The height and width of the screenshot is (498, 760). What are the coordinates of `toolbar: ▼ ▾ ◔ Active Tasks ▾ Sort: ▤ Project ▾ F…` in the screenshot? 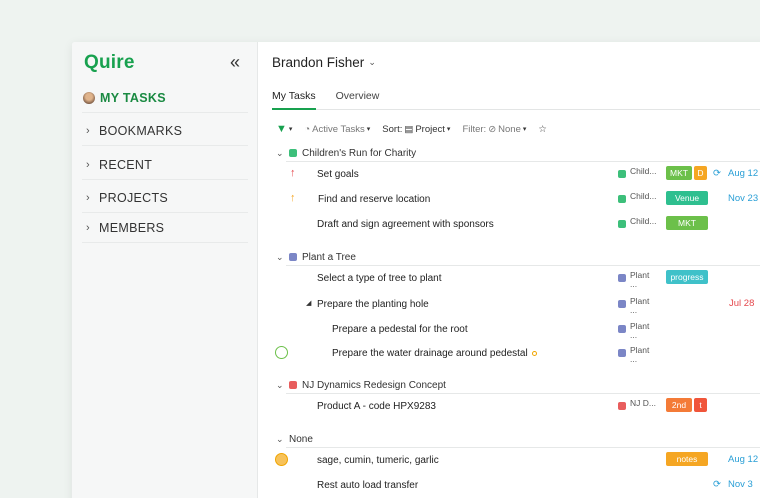 It's located at (411, 129).